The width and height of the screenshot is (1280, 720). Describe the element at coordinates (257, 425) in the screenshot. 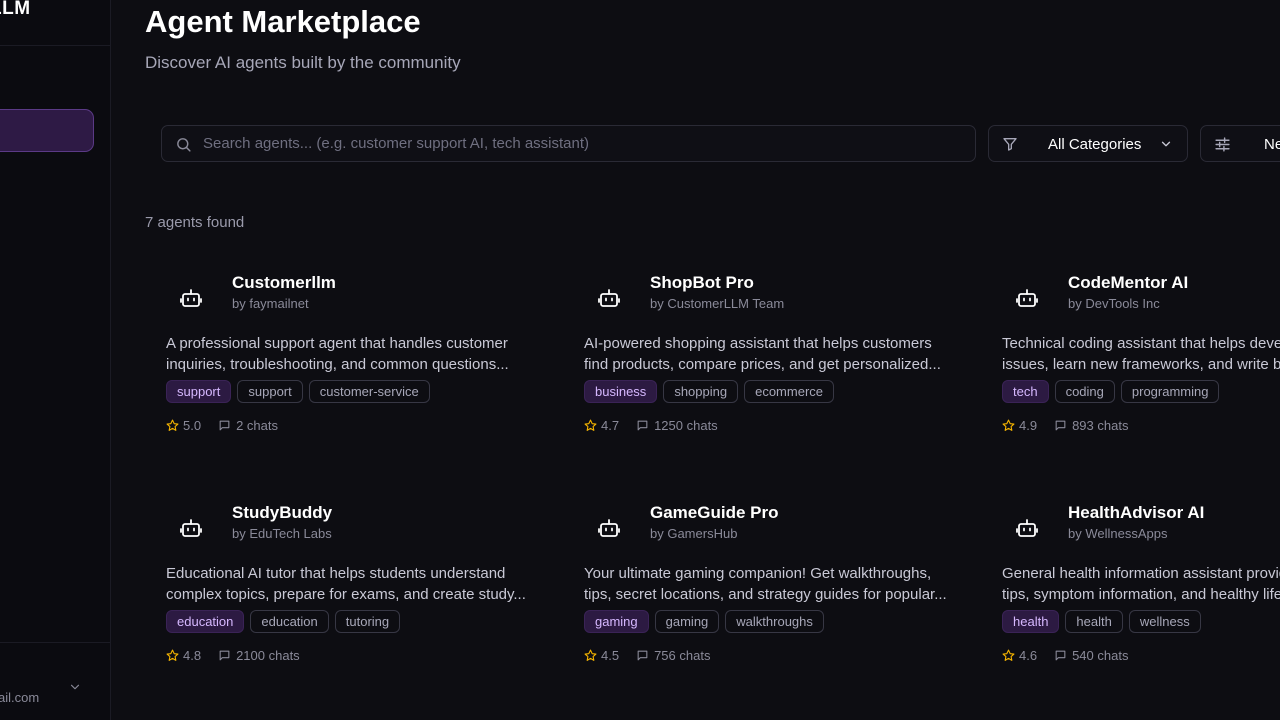

I see `agent-chat-count: 2 chats` at that location.